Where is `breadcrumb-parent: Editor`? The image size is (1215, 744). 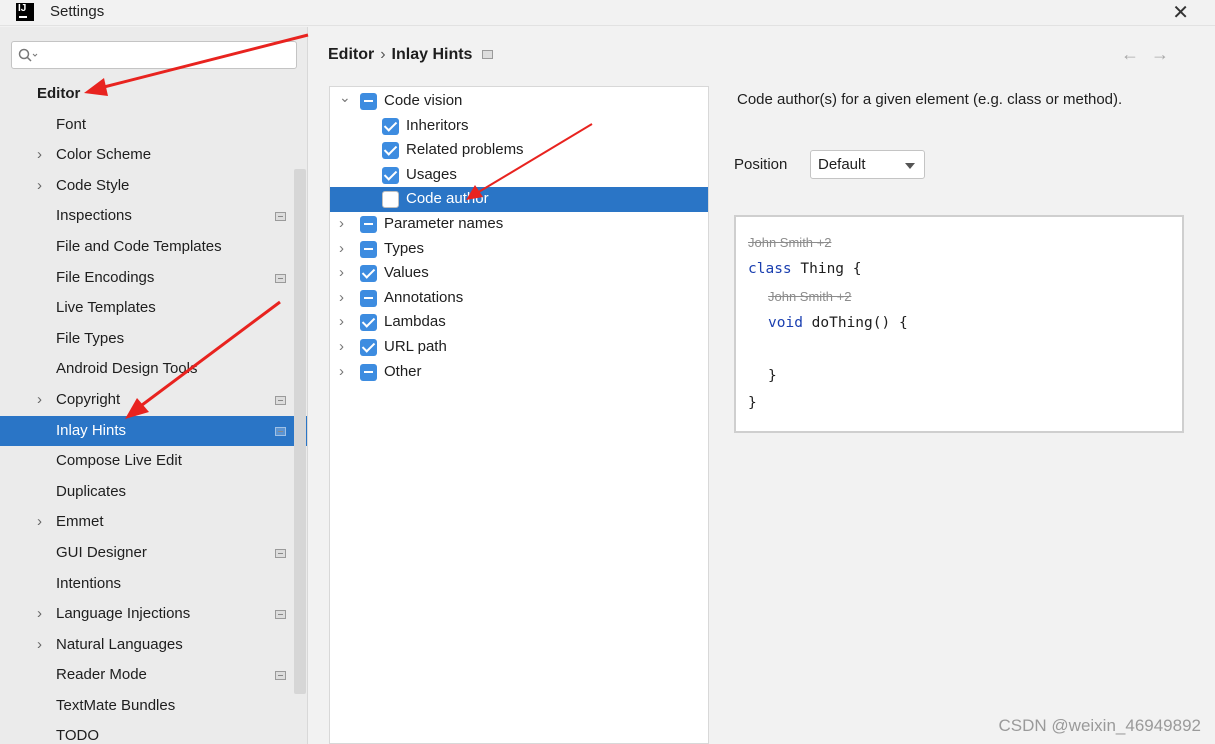 breadcrumb-parent: Editor is located at coordinates (351, 54).